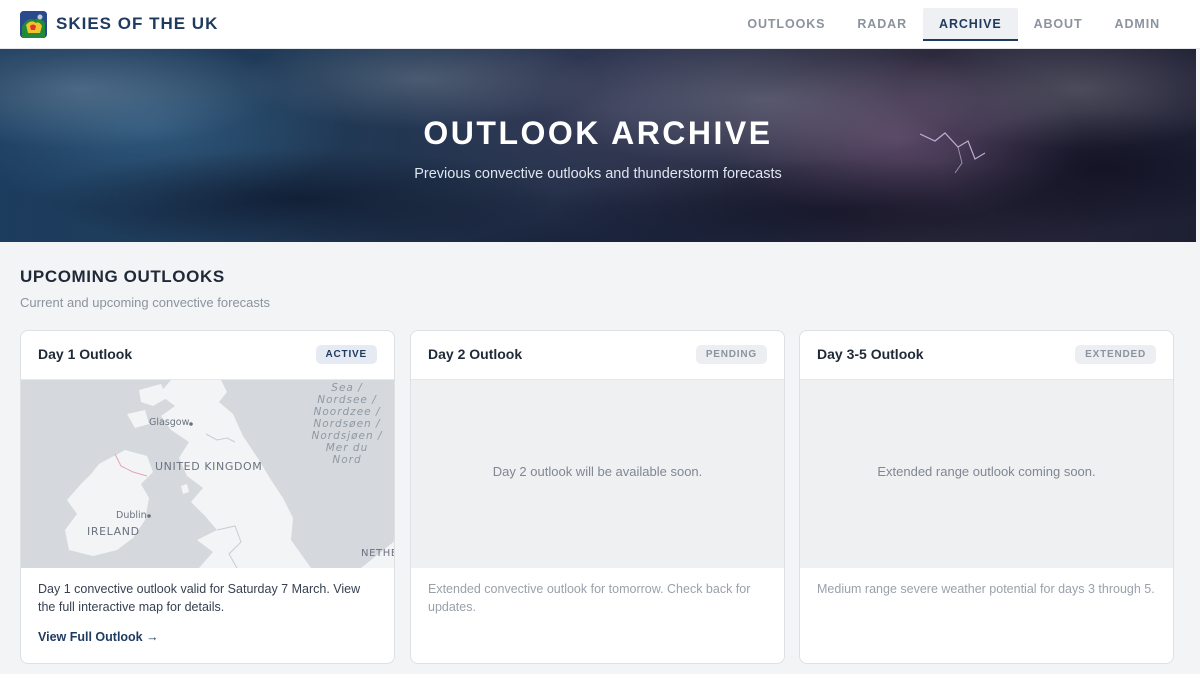 The width and height of the screenshot is (1200, 674). I want to click on card-title: Day 3-5 Outlook, so click(870, 354).